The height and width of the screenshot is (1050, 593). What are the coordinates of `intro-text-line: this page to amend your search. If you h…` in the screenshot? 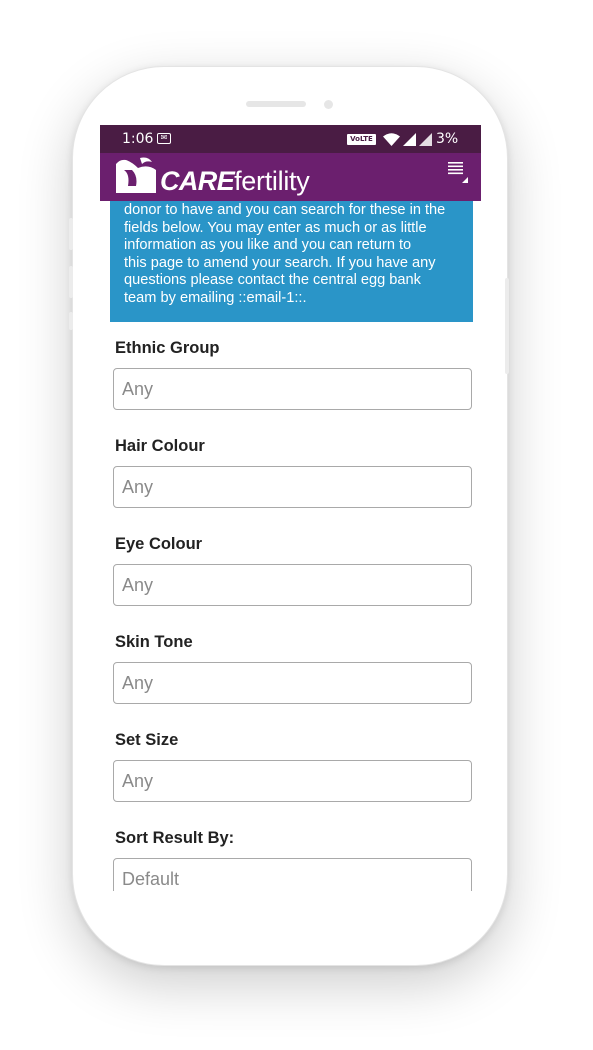 It's located at (280, 262).